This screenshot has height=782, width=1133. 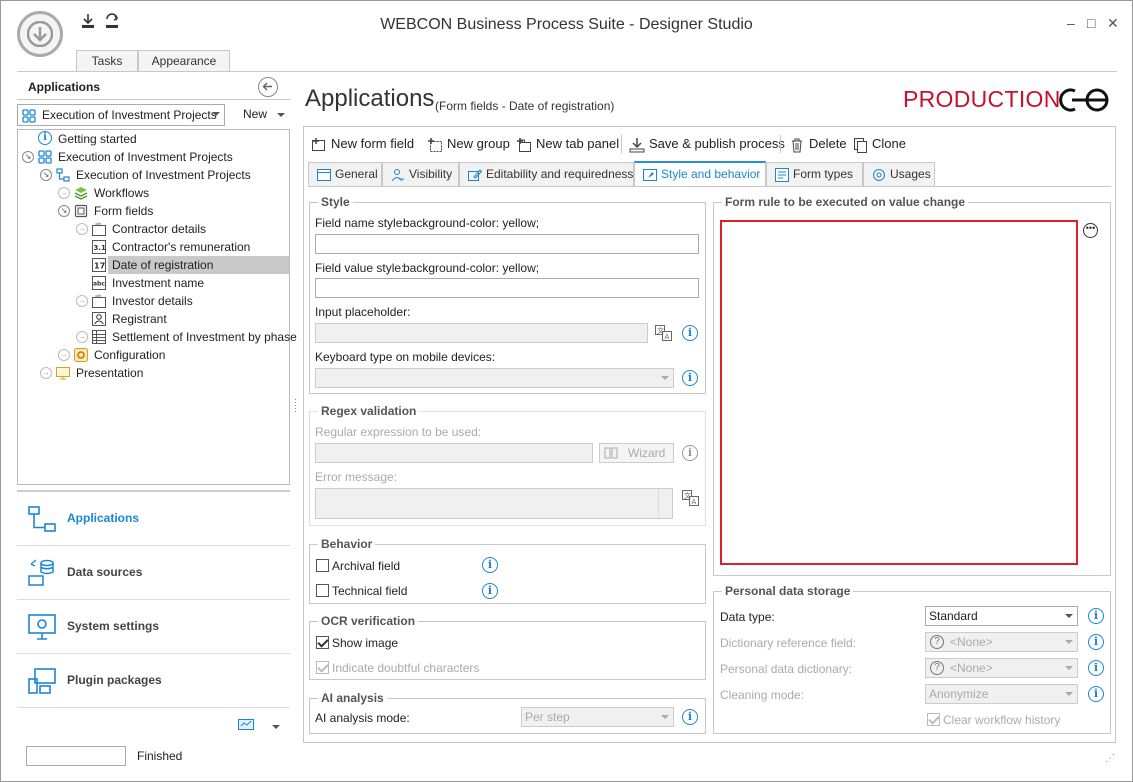 What do you see at coordinates (322, 642) in the screenshot?
I see `show-image-checkbox` at bounding box center [322, 642].